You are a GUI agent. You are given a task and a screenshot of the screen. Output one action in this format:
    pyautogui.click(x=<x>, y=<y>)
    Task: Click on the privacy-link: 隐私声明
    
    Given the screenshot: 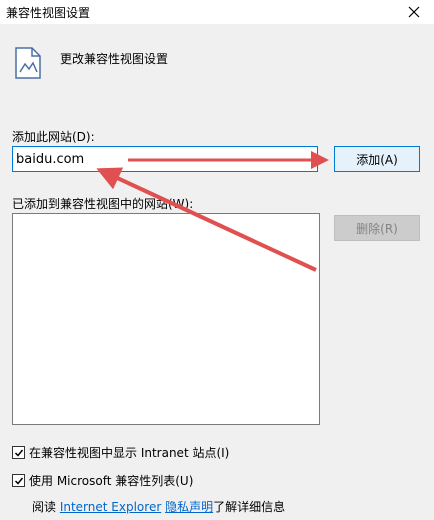 What is the action you would take?
    pyautogui.click(x=189, y=507)
    